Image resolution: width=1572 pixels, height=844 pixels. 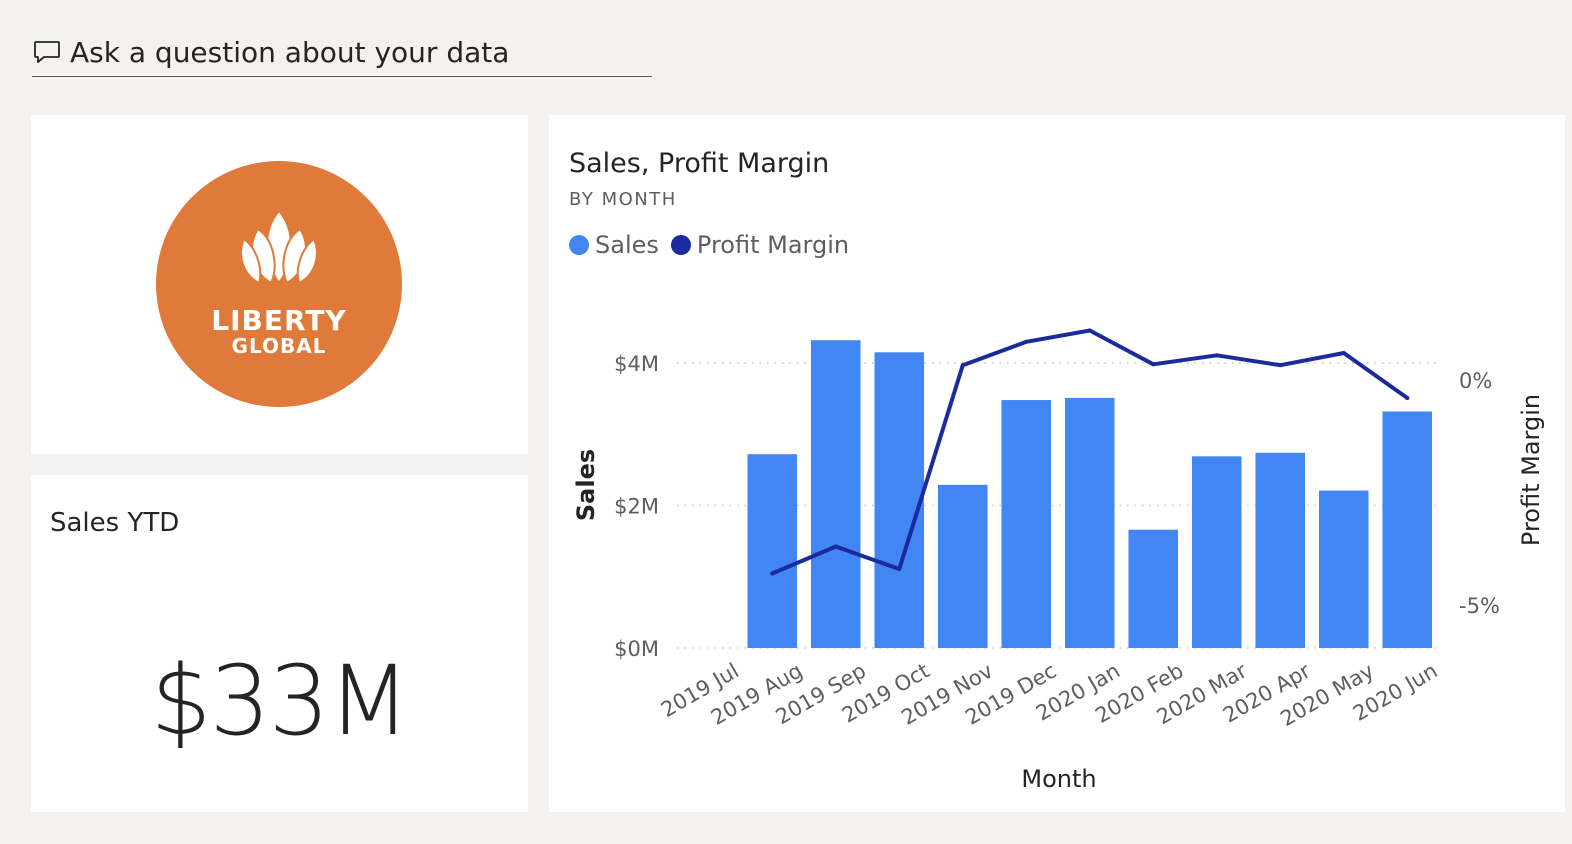 I want to click on bar-2020-mar, so click(x=1216, y=552).